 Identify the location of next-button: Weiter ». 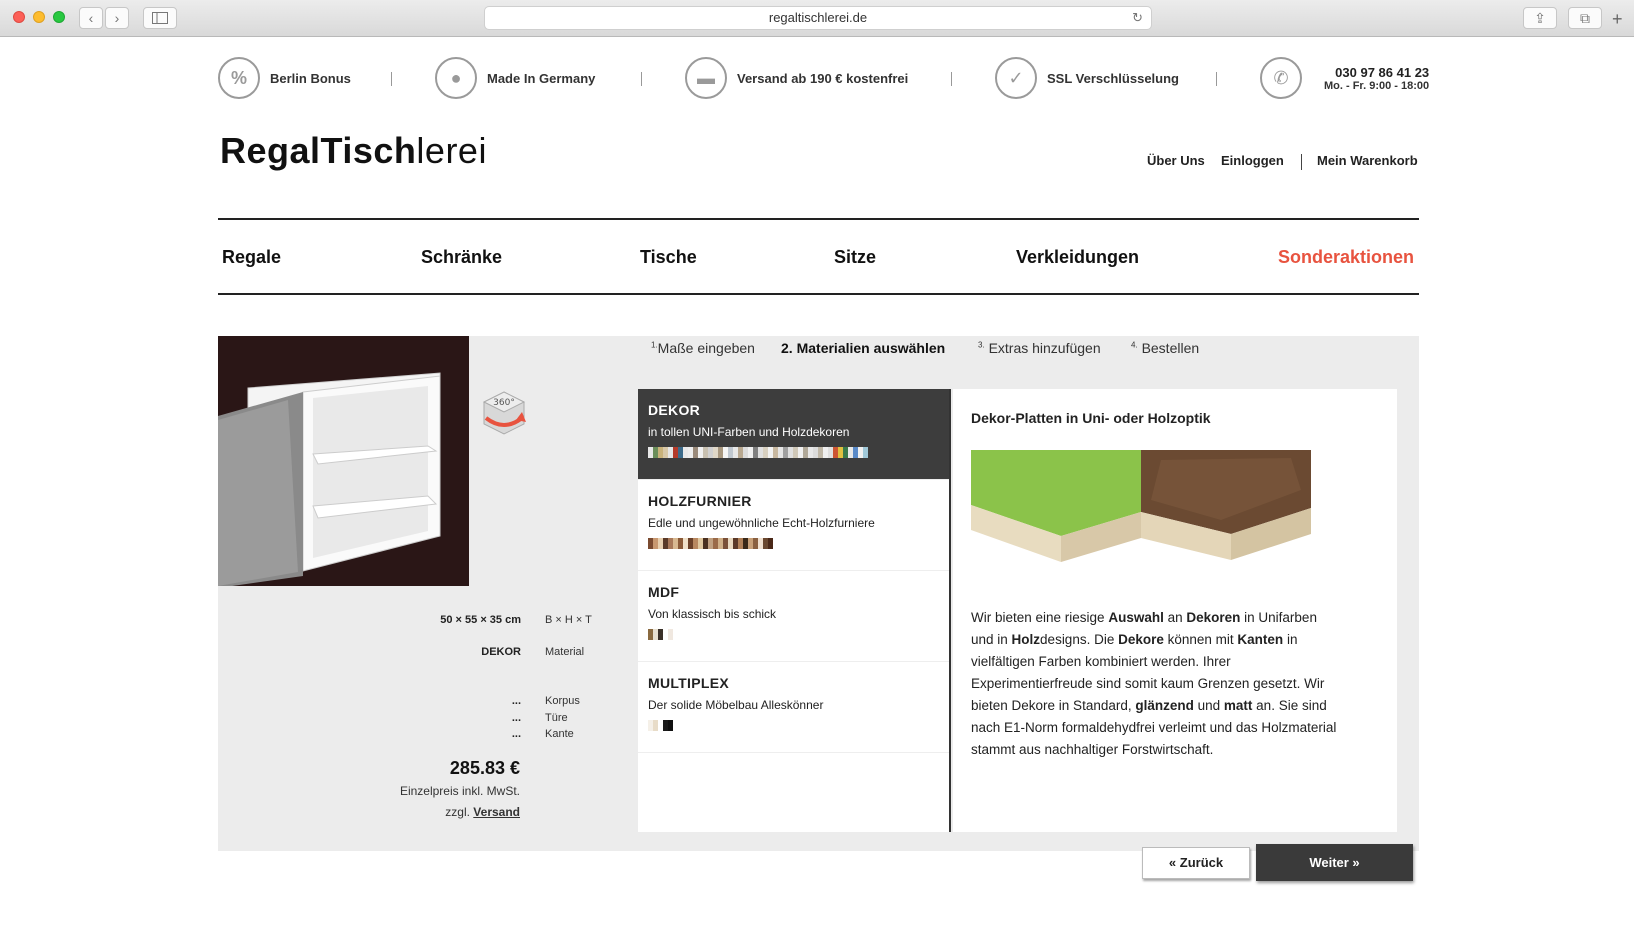
(1334, 862).